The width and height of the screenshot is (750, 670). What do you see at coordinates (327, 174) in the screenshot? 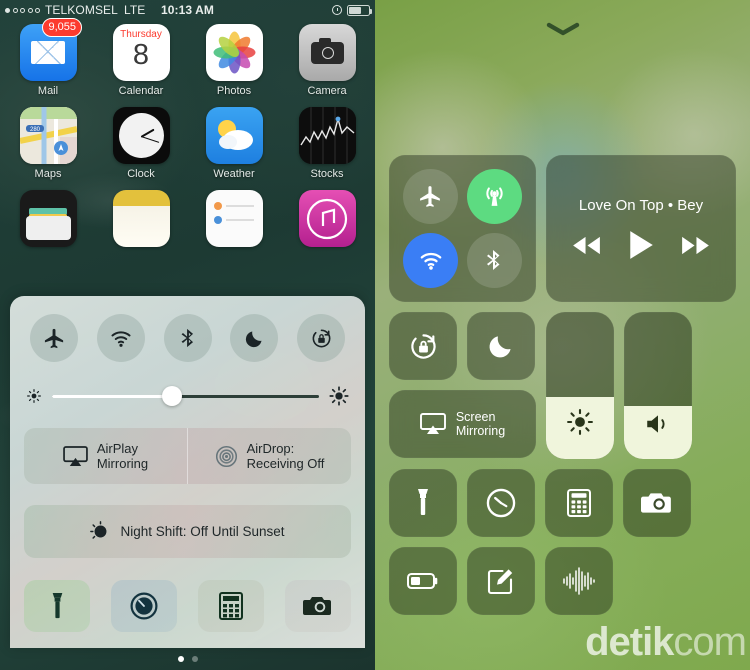
I see `app-label: Stocks` at bounding box center [327, 174].